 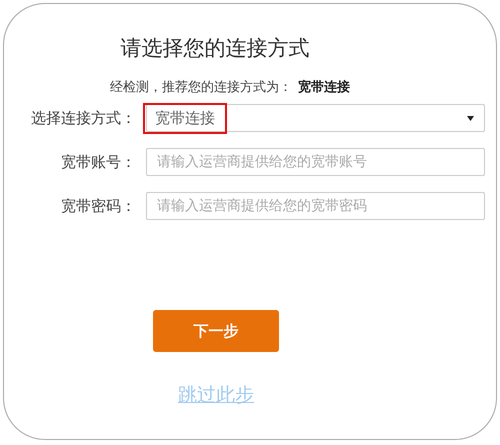 What do you see at coordinates (470, 118) in the screenshot?
I see `caret-icon` at bounding box center [470, 118].